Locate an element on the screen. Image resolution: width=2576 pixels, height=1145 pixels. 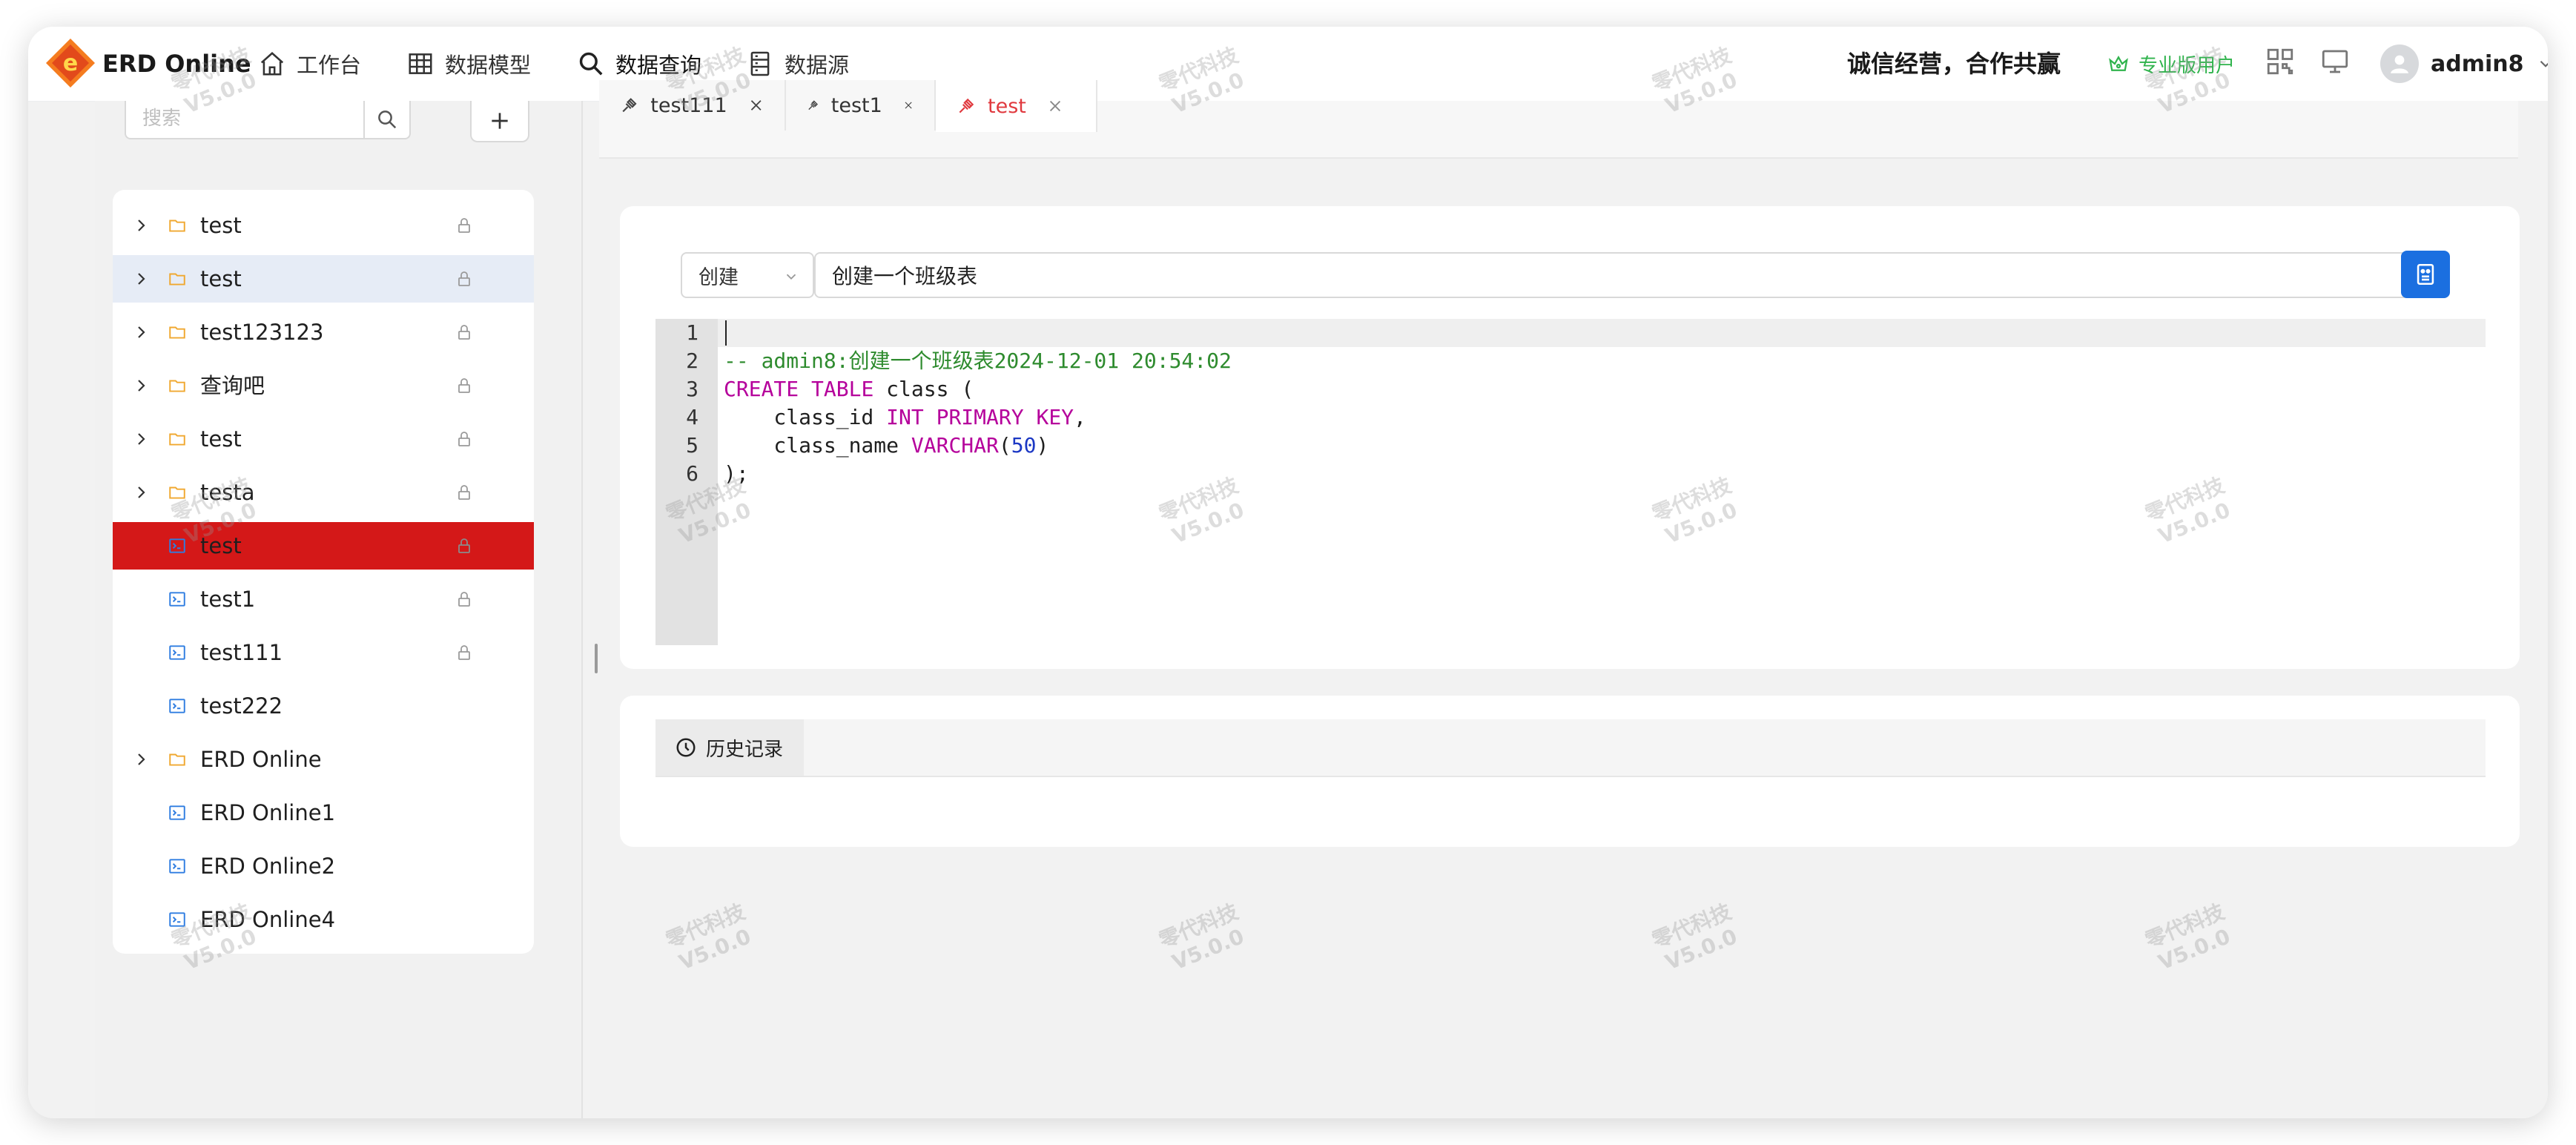
tab-test: test is located at coordinates (1016, 106).